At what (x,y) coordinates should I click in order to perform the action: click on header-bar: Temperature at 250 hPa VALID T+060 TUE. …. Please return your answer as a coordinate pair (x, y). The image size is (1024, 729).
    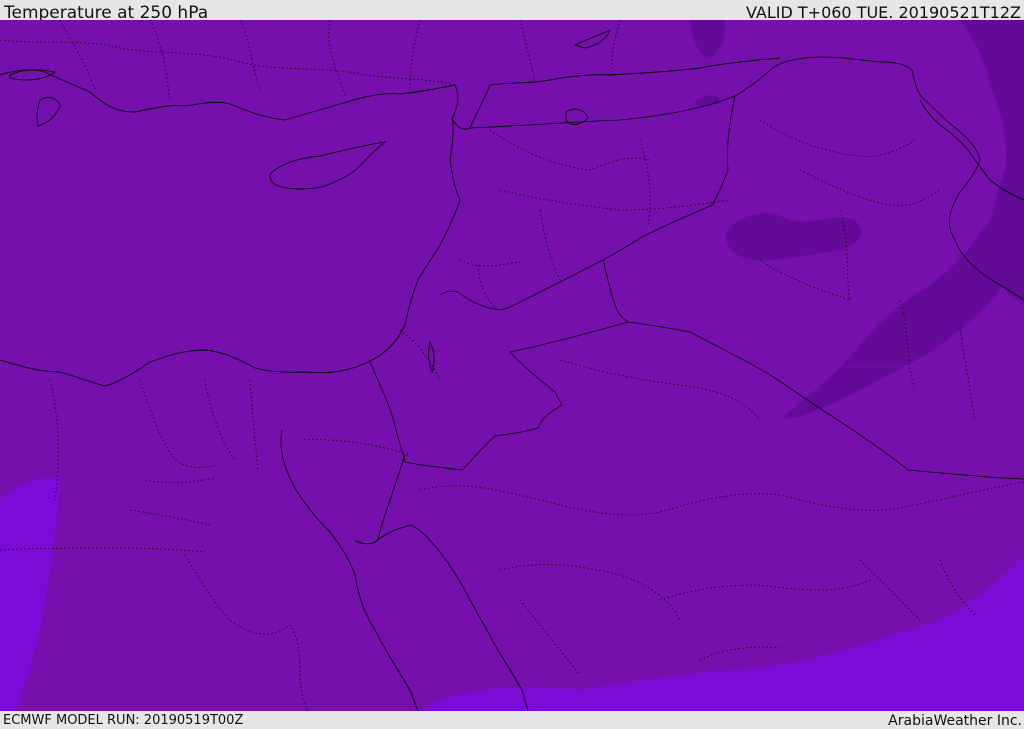
    Looking at the image, I should click on (512, 11).